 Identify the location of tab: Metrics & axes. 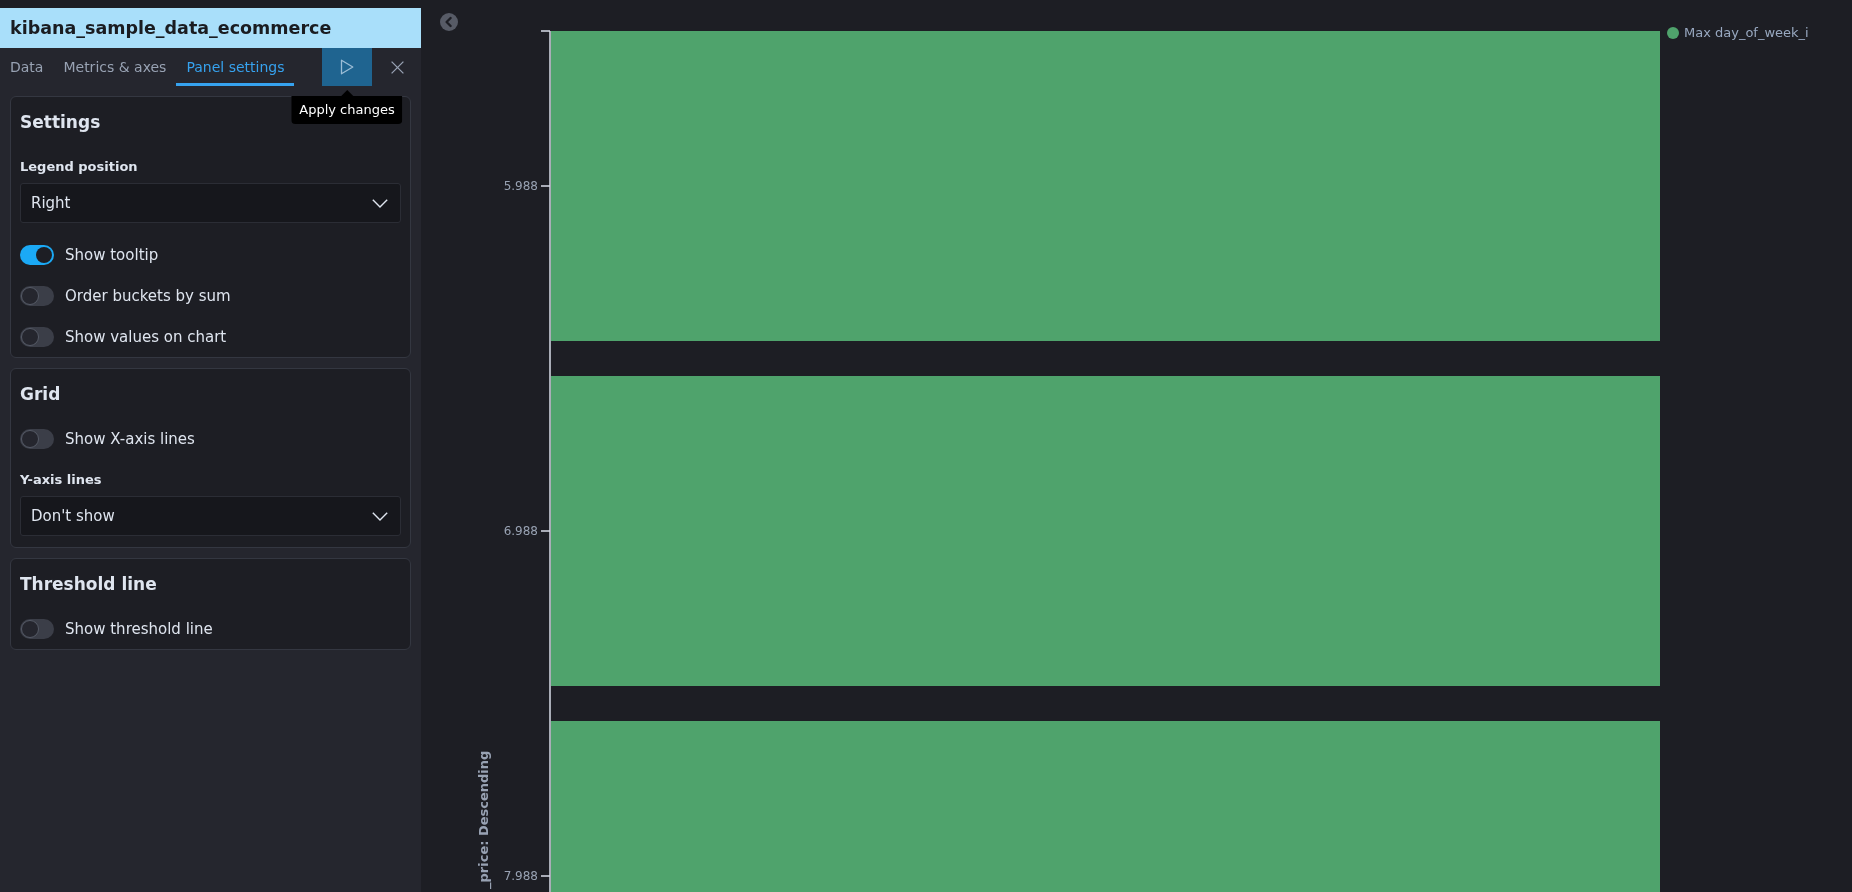
(115, 67).